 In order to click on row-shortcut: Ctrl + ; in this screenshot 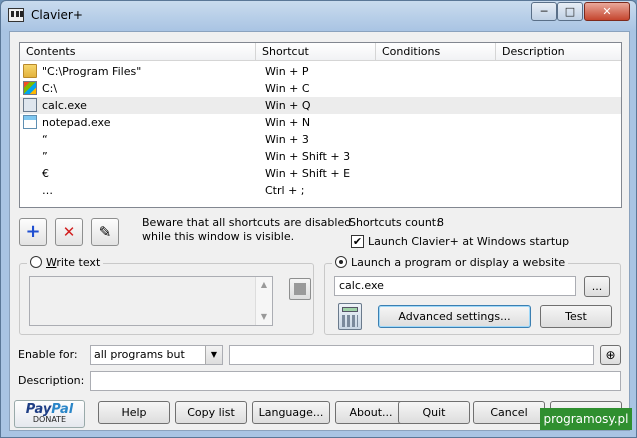, I will do `click(285, 190)`.